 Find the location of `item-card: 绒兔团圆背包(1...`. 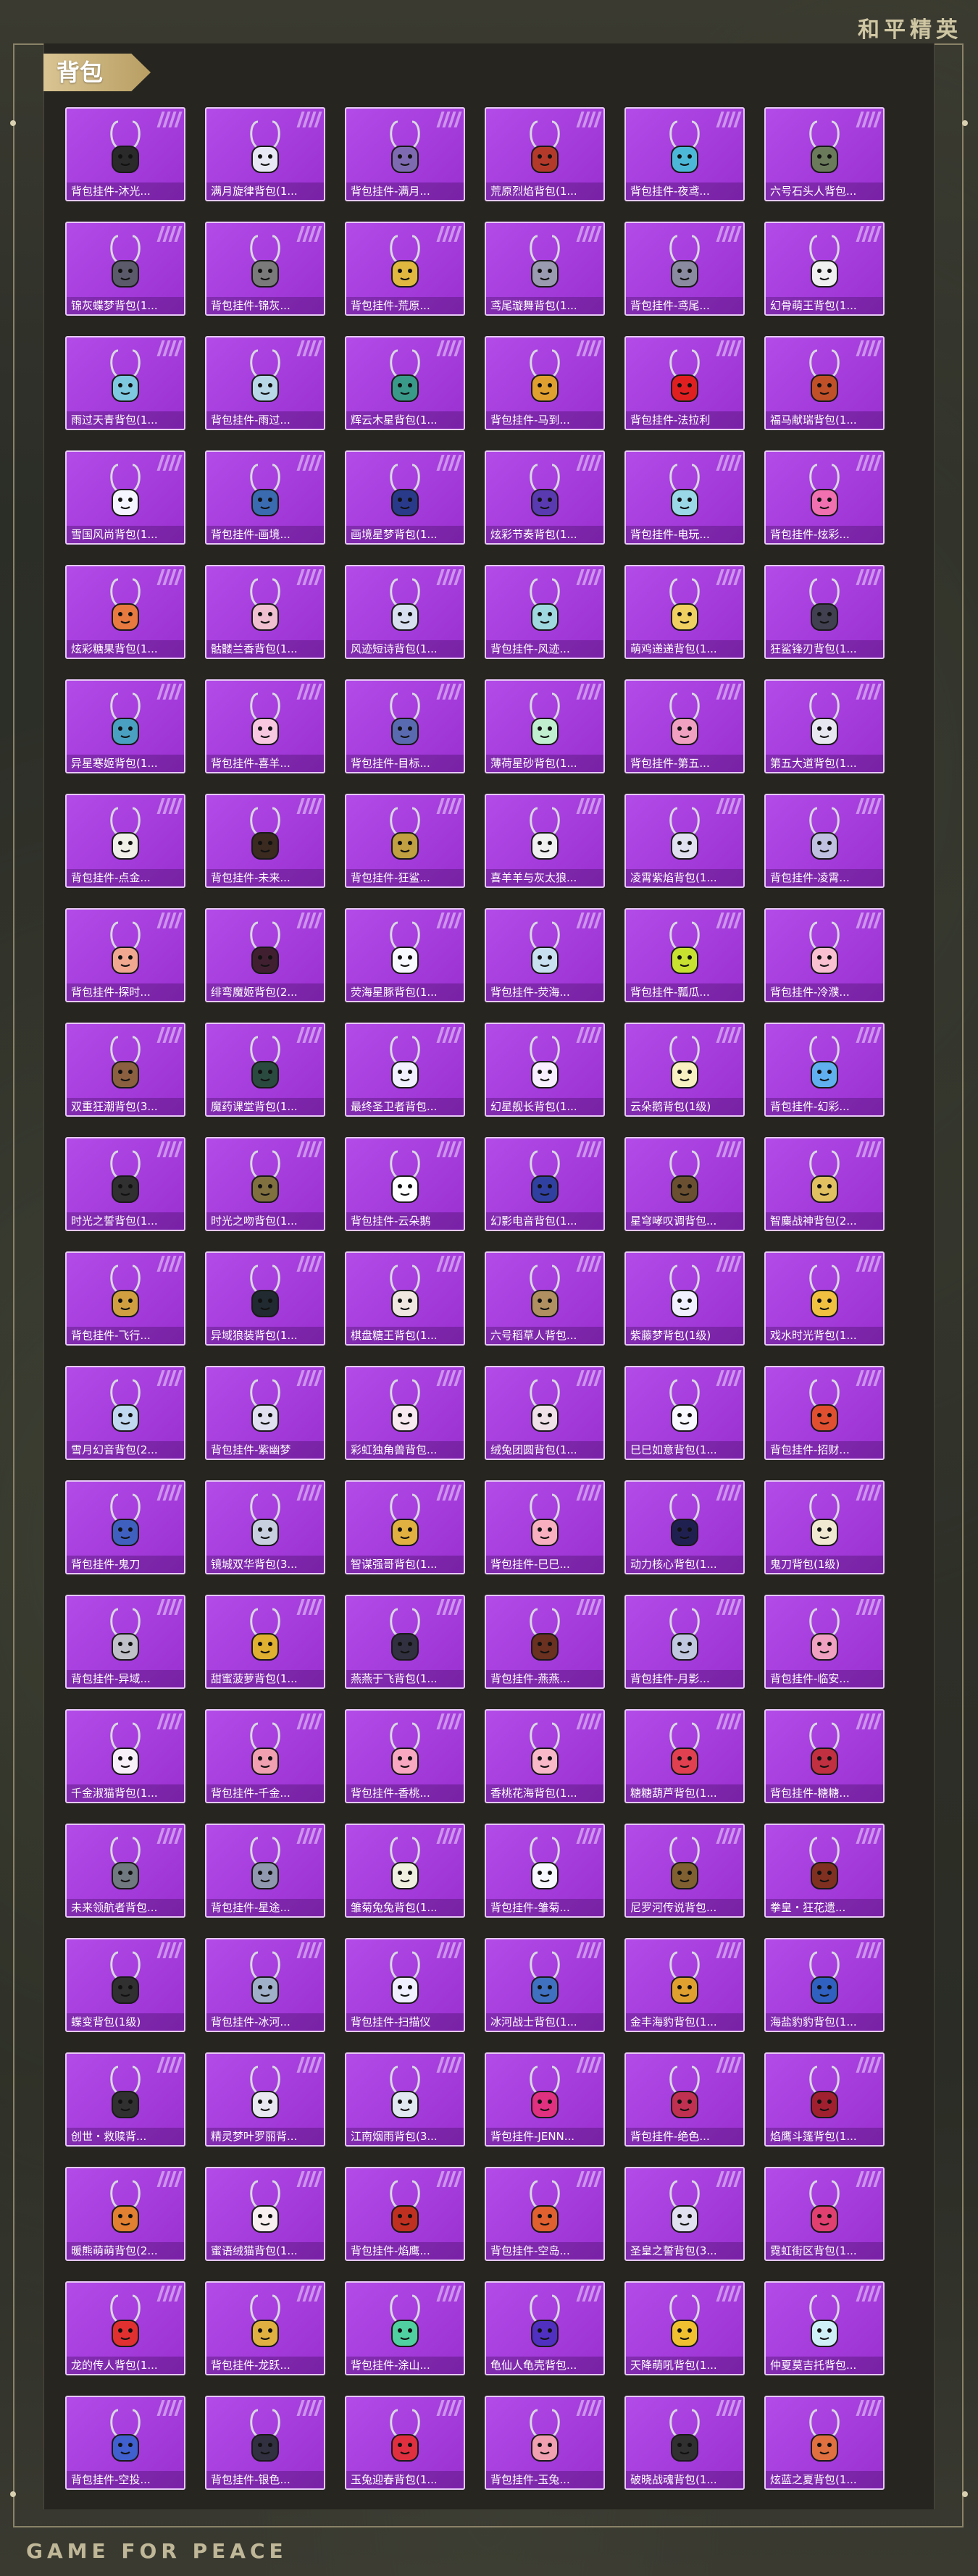

item-card: 绒兔团圆背包(1... is located at coordinates (545, 1413).